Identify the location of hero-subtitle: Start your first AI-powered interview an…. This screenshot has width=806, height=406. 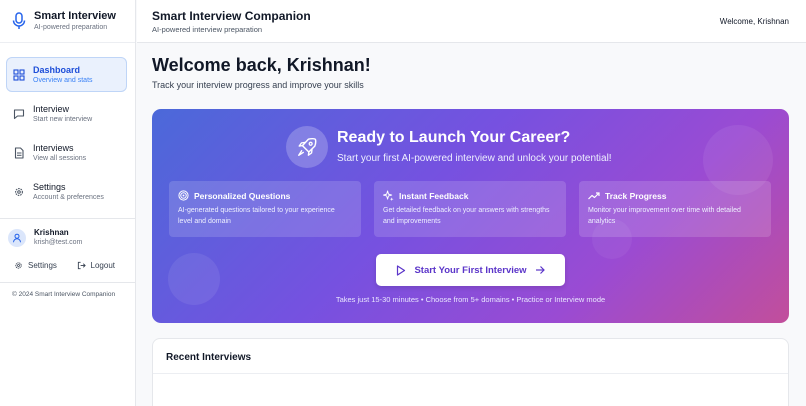
(474, 158).